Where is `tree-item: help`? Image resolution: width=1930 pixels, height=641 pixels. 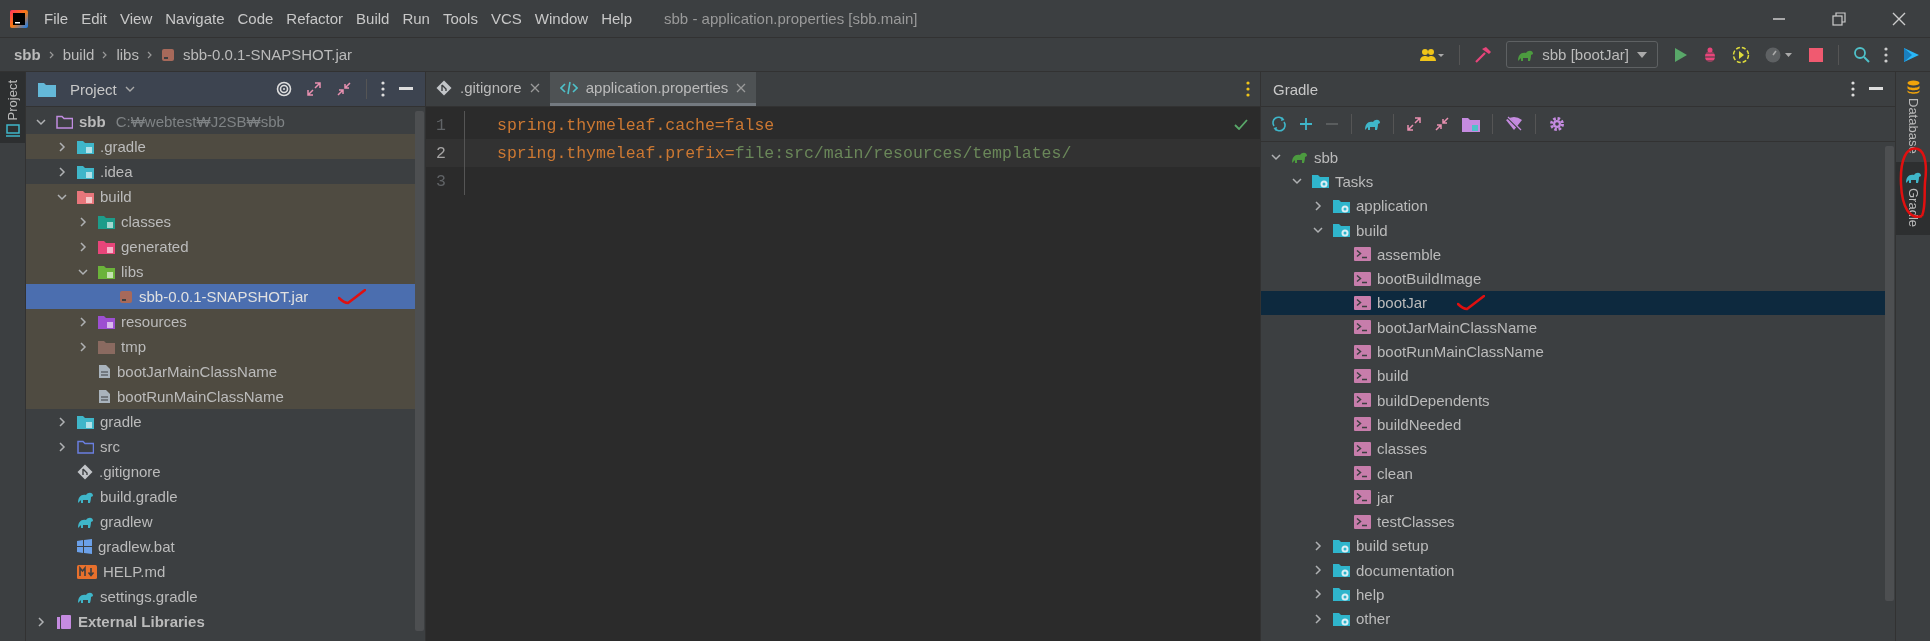
tree-item: help is located at coordinates (1573, 594).